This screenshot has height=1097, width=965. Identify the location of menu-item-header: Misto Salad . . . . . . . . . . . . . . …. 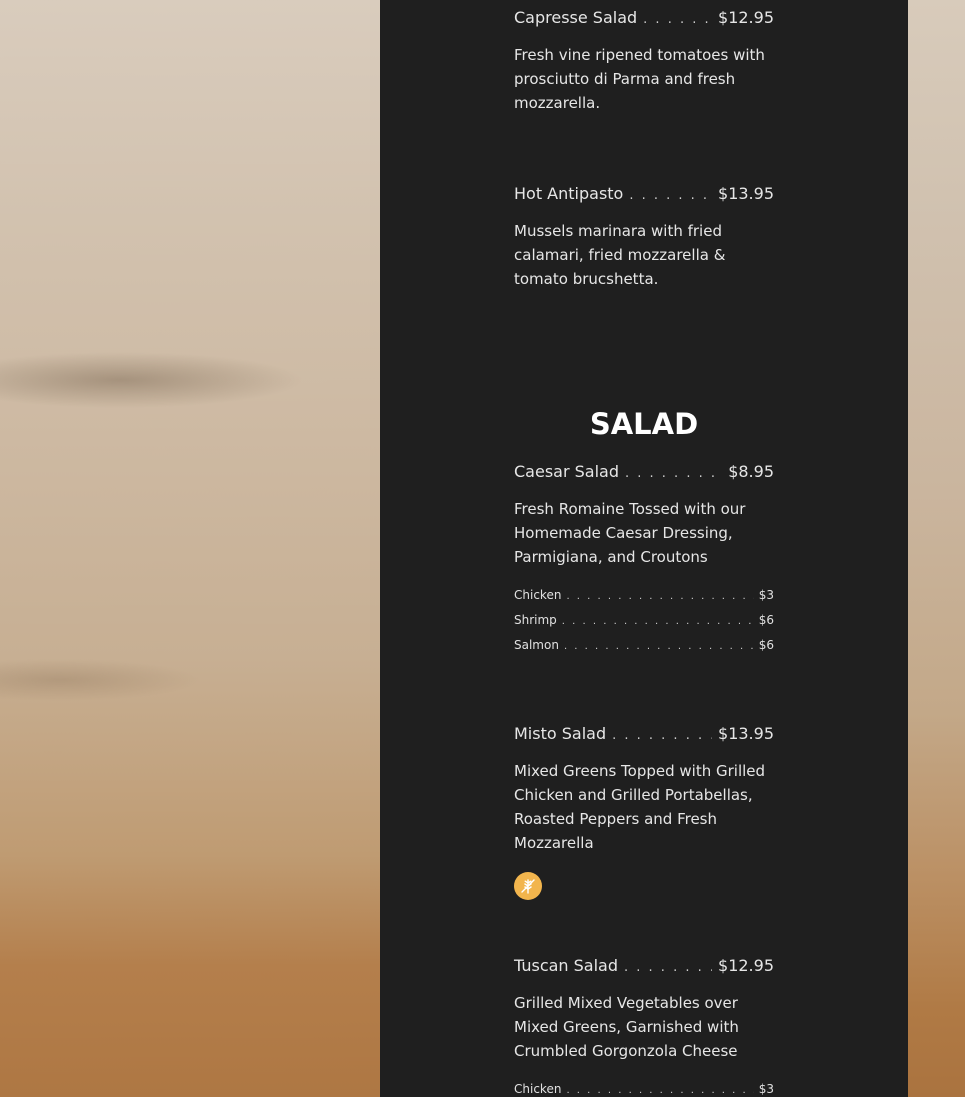
(644, 735).